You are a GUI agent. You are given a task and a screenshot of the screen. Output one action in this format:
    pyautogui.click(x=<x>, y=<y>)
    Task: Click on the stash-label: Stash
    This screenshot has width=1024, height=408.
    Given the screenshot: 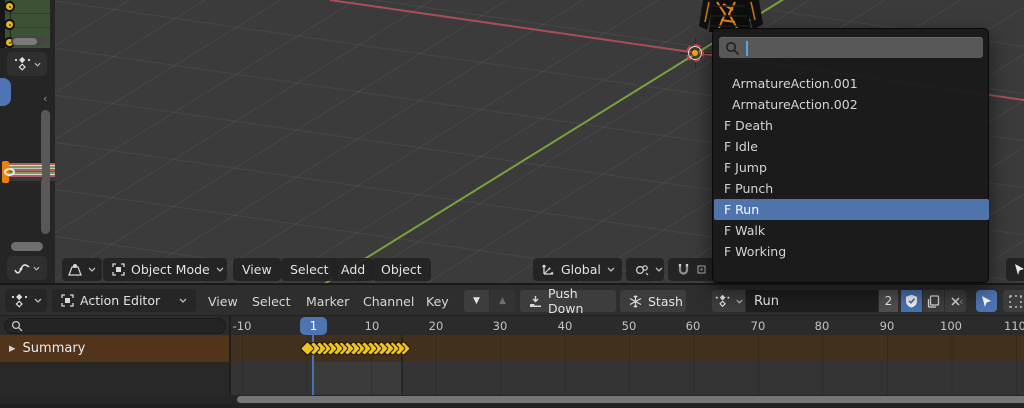 What is the action you would take?
    pyautogui.click(x=665, y=301)
    